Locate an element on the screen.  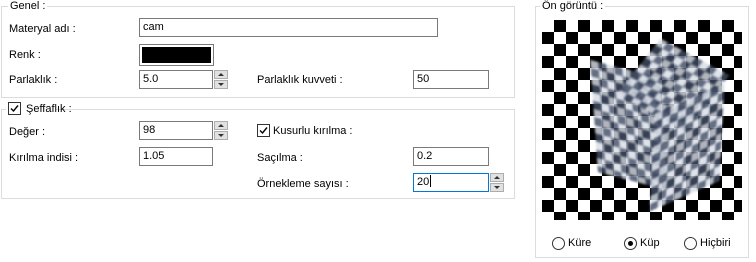
brightness-spinner is located at coordinates (221, 79).